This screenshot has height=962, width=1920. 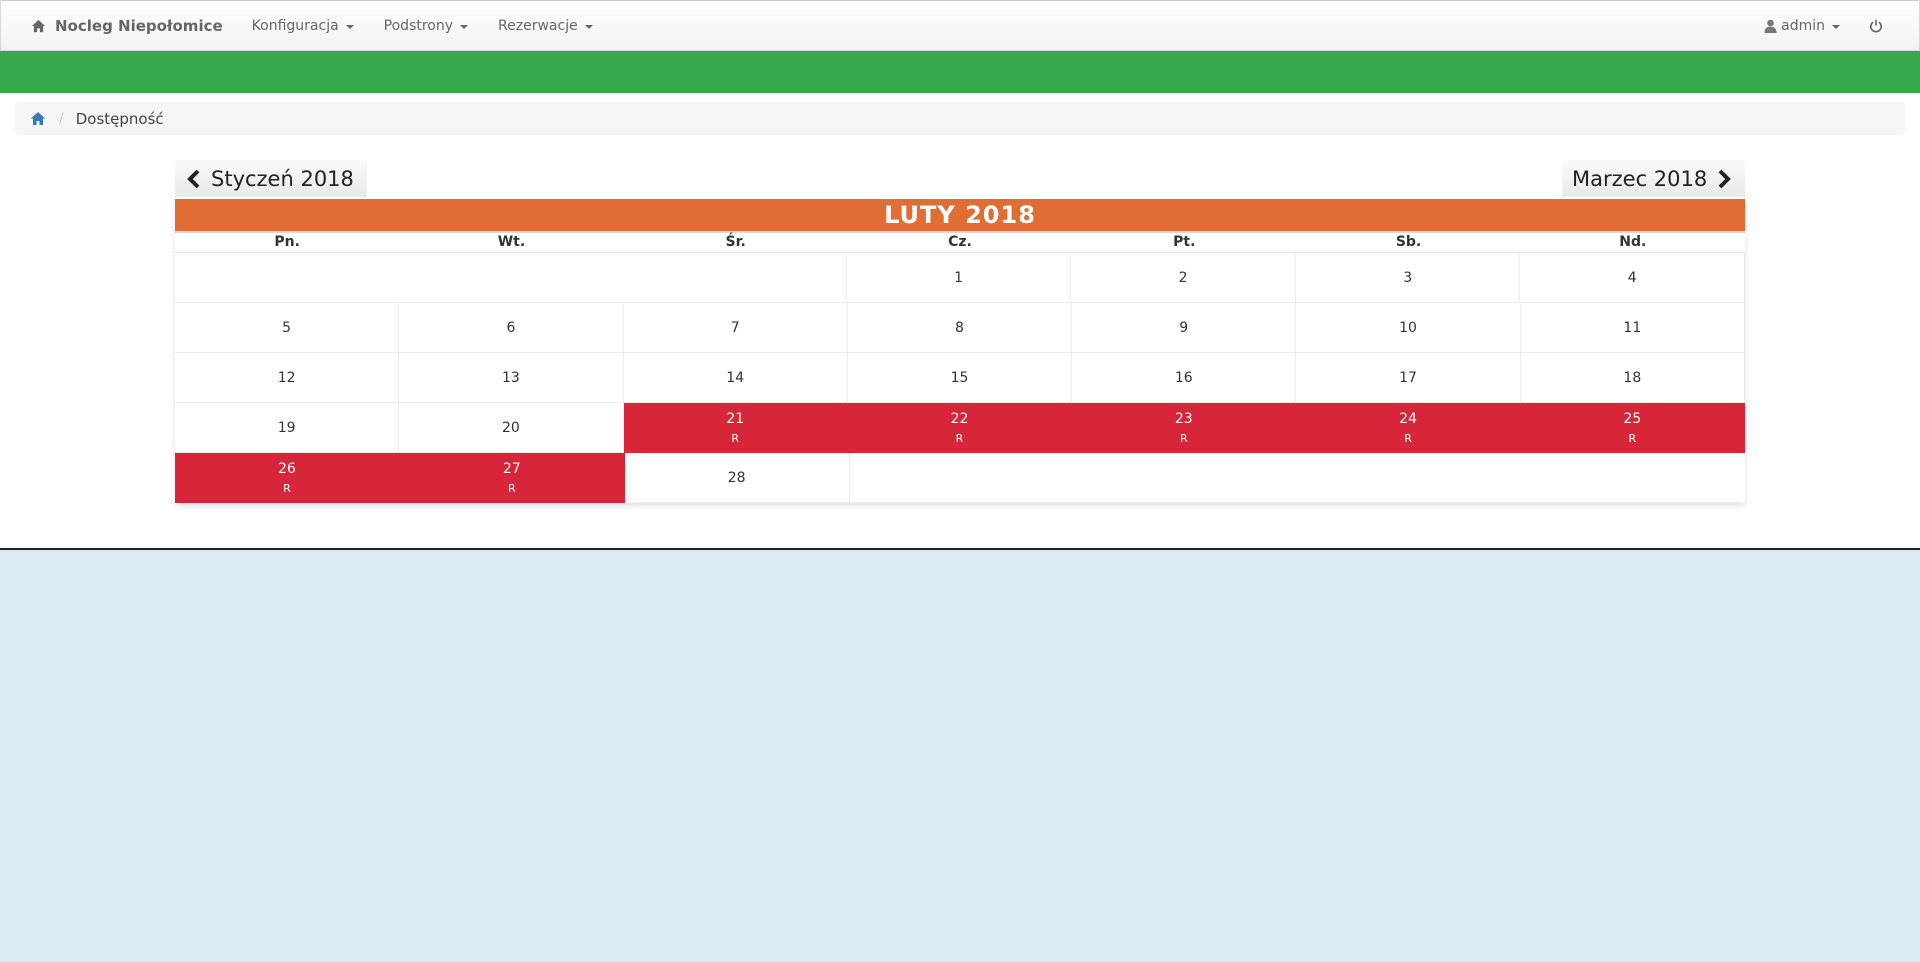 I want to click on weekday-label: Cz., so click(x=960, y=242).